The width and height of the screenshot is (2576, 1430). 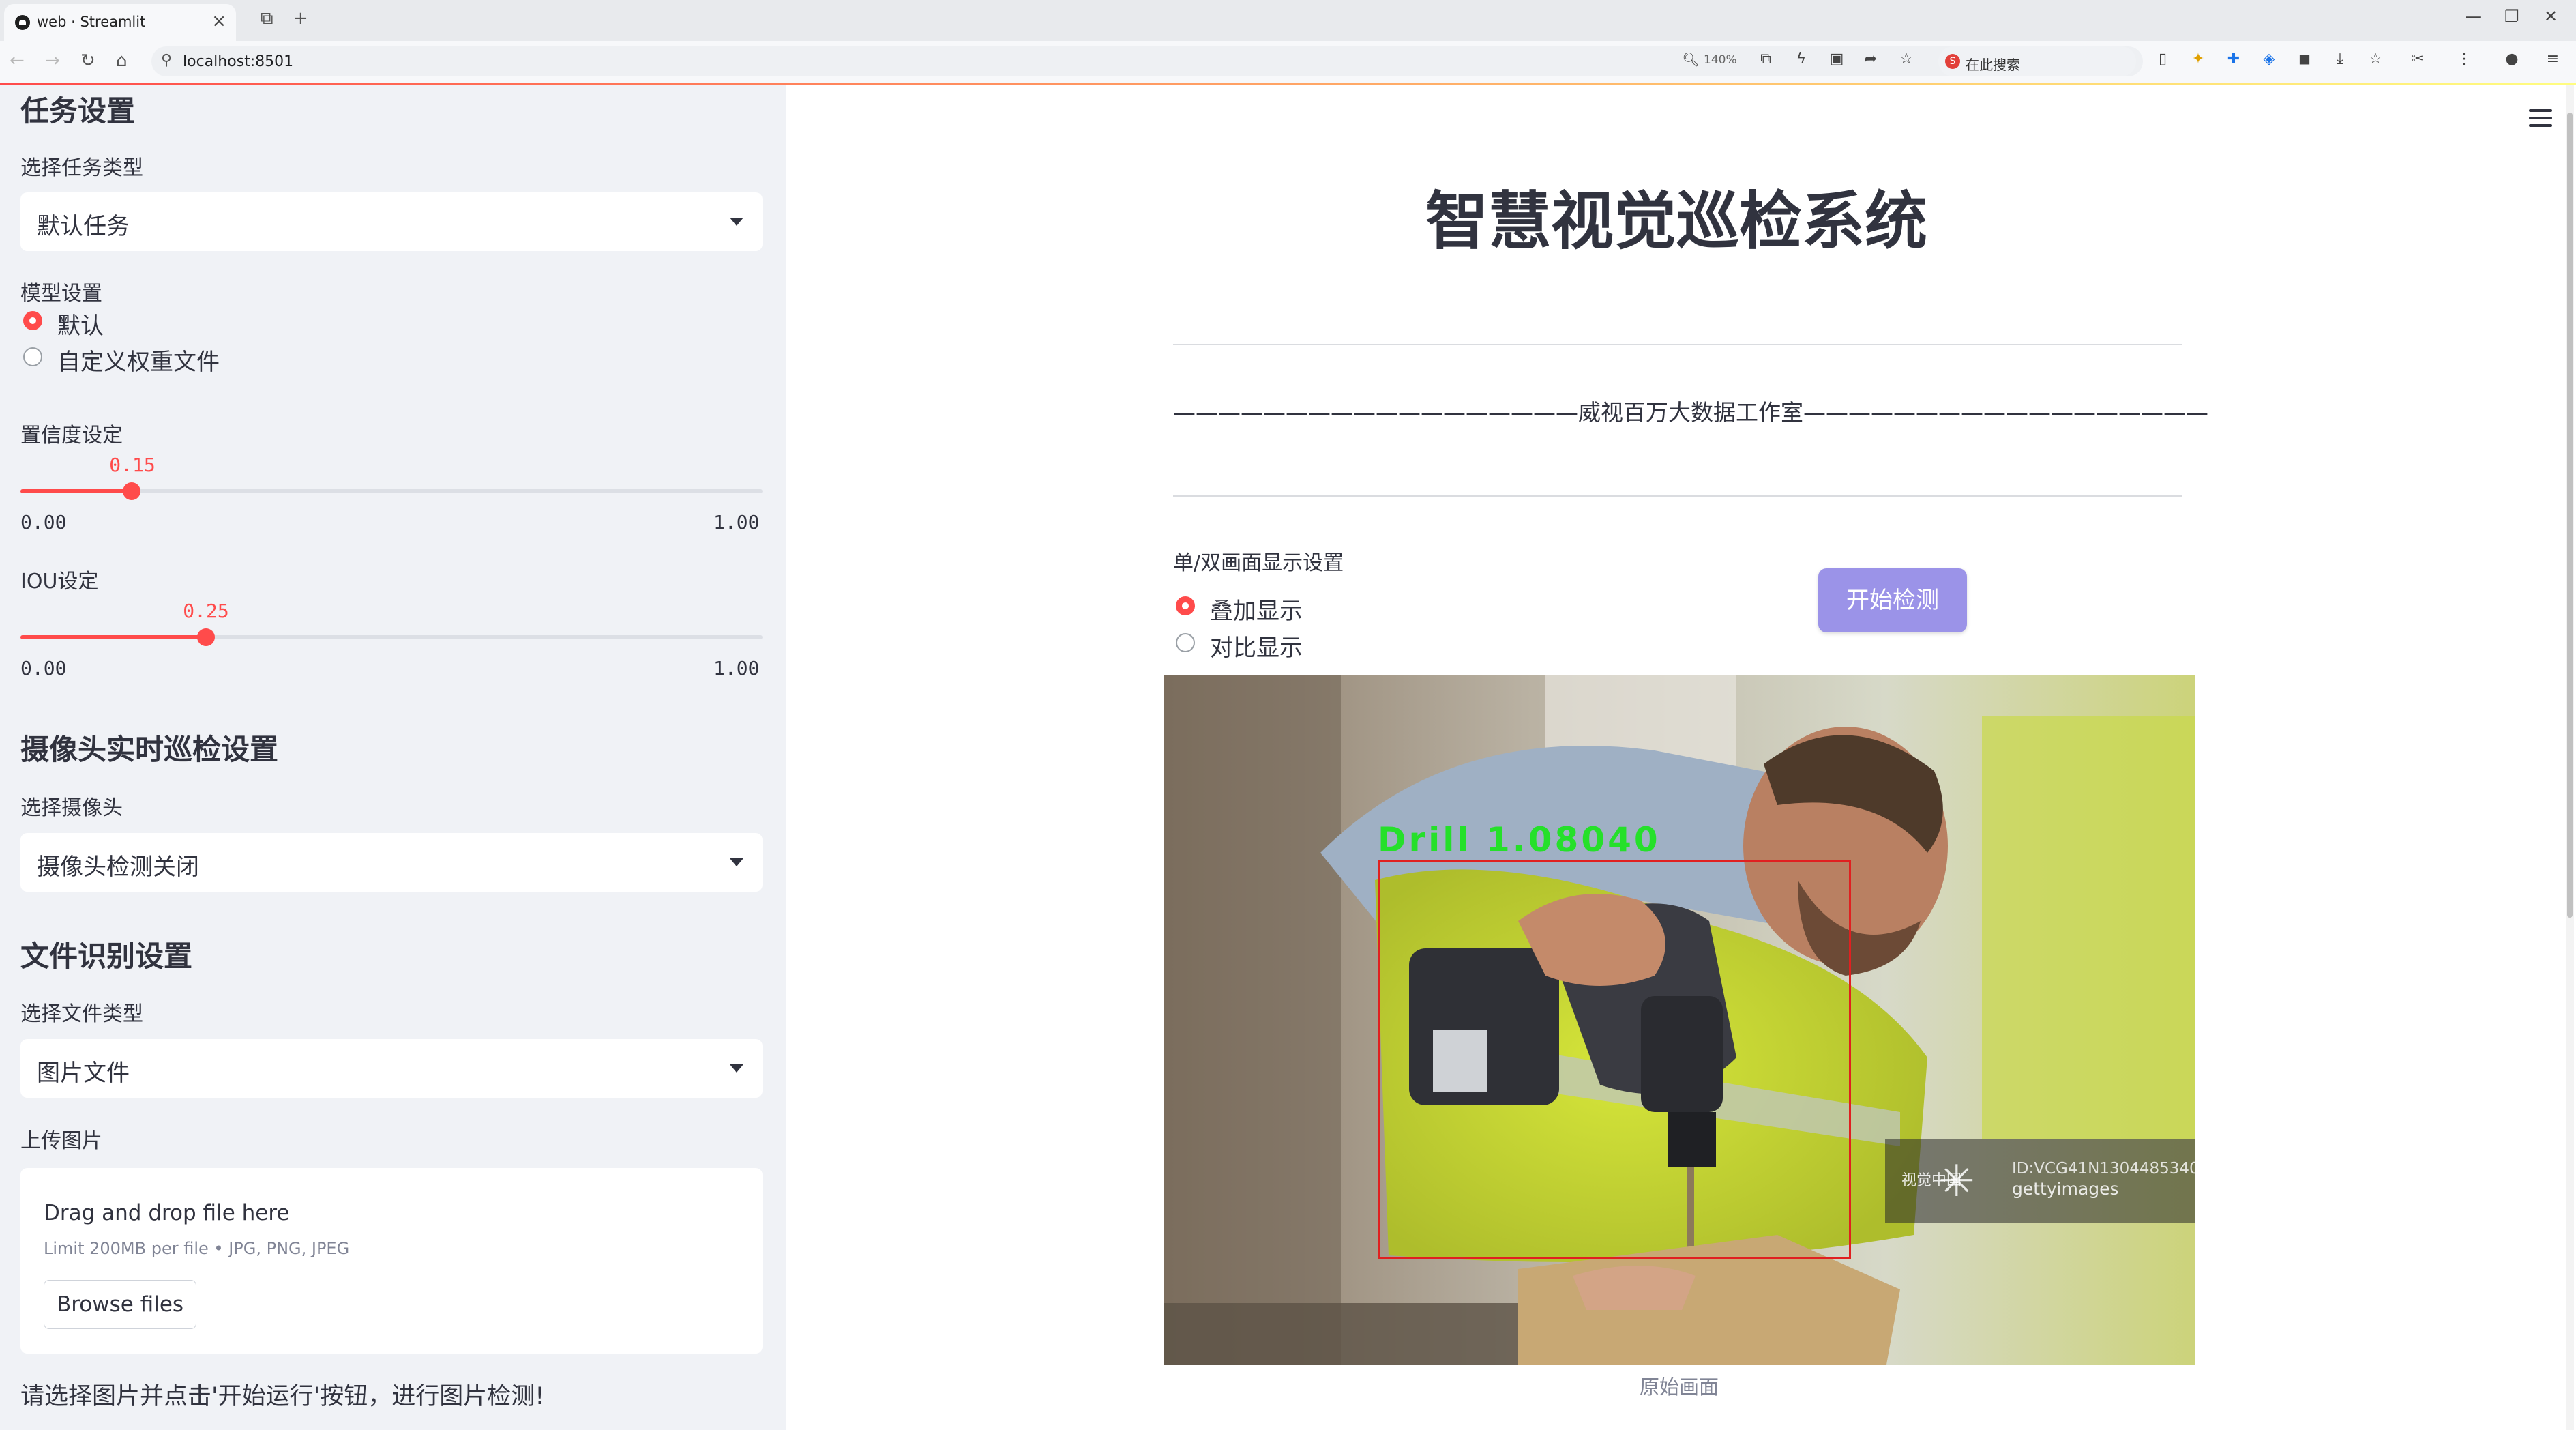 What do you see at coordinates (1766, 59) in the screenshot?
I see `translate-icon: ⧉` at bounding box center [1766, 59].